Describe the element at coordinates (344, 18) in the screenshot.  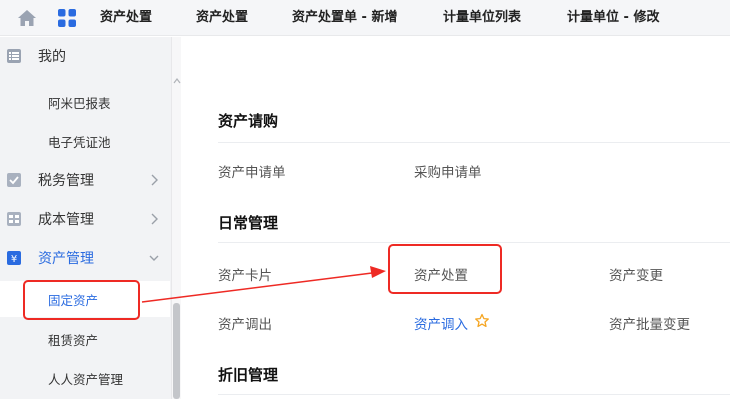
I see `tab-asset-disposal-new: 资产处置单 - 新增` at that location.